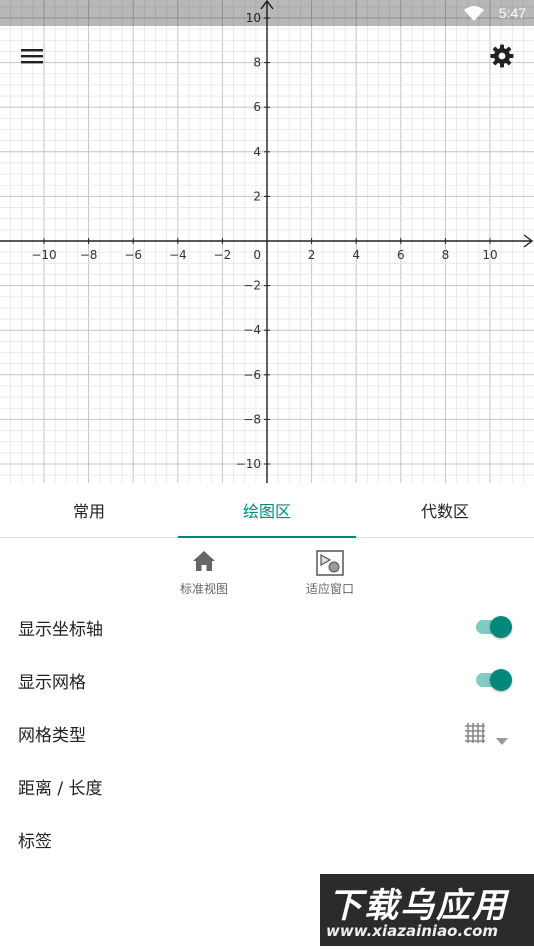 This screenshot has height=949, width=534. Describe the element at coordinates (475, 735) in the screenshot. I see `grid-icon` at that location.